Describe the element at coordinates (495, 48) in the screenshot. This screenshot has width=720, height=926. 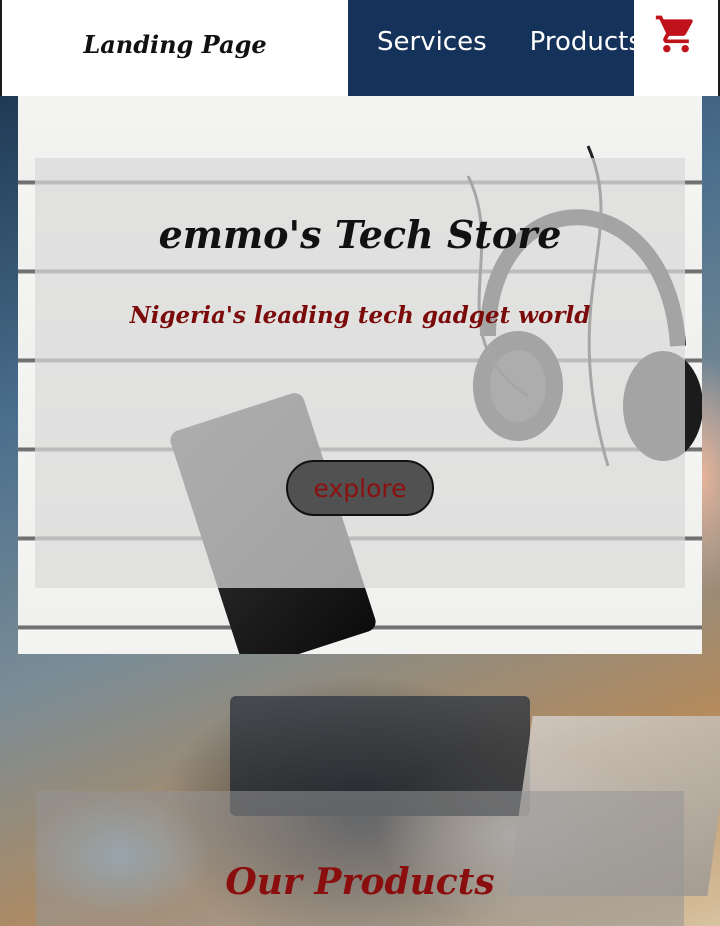
I see `nav-links: Services Products` at that location.